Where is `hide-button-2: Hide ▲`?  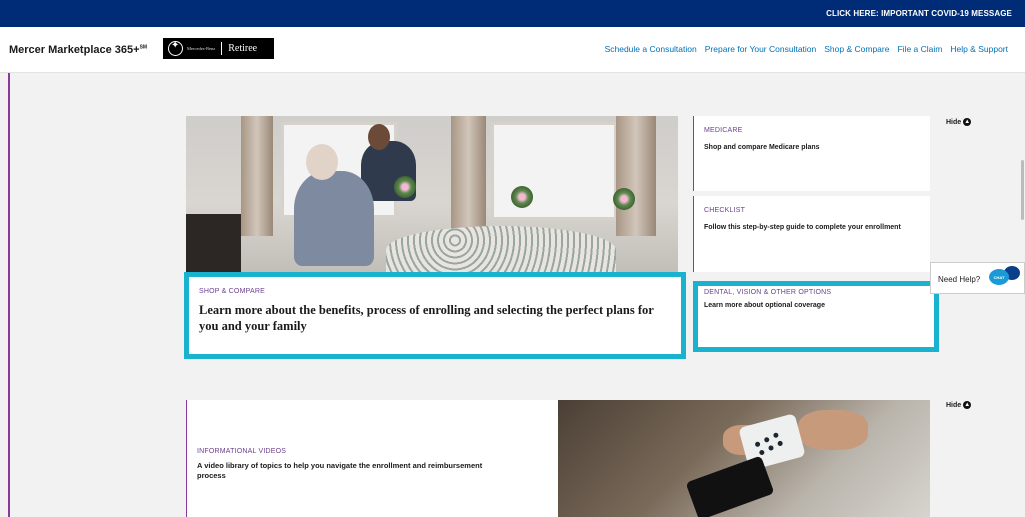
hide-button-2: Hide ▲ is located at coordinates (959, 405).